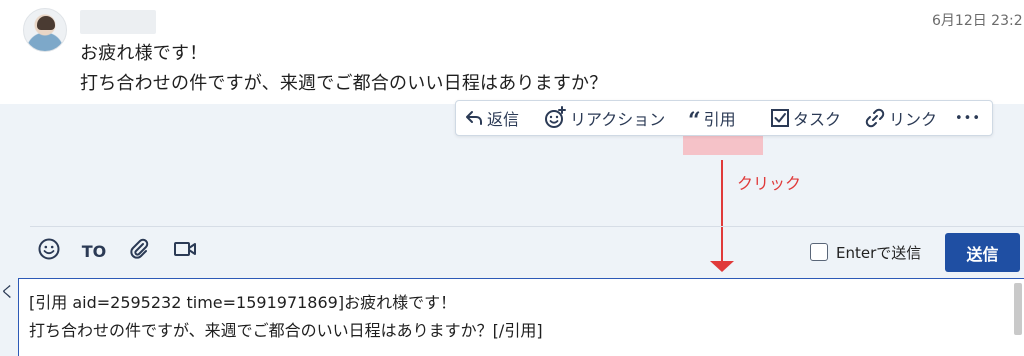 This screenshot has height=356, width=1024. I want to click on enter-to-send-checkbox, so click(819, 252).